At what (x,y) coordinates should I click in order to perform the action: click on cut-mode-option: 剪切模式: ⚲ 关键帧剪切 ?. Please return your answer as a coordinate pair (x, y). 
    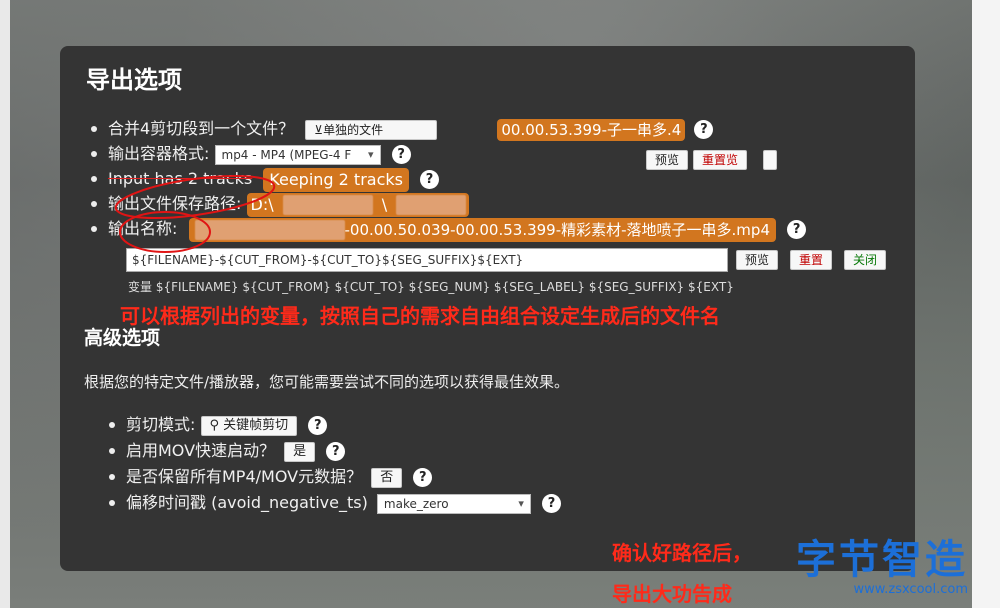
    Looking at the image, I should click on (334, 425).